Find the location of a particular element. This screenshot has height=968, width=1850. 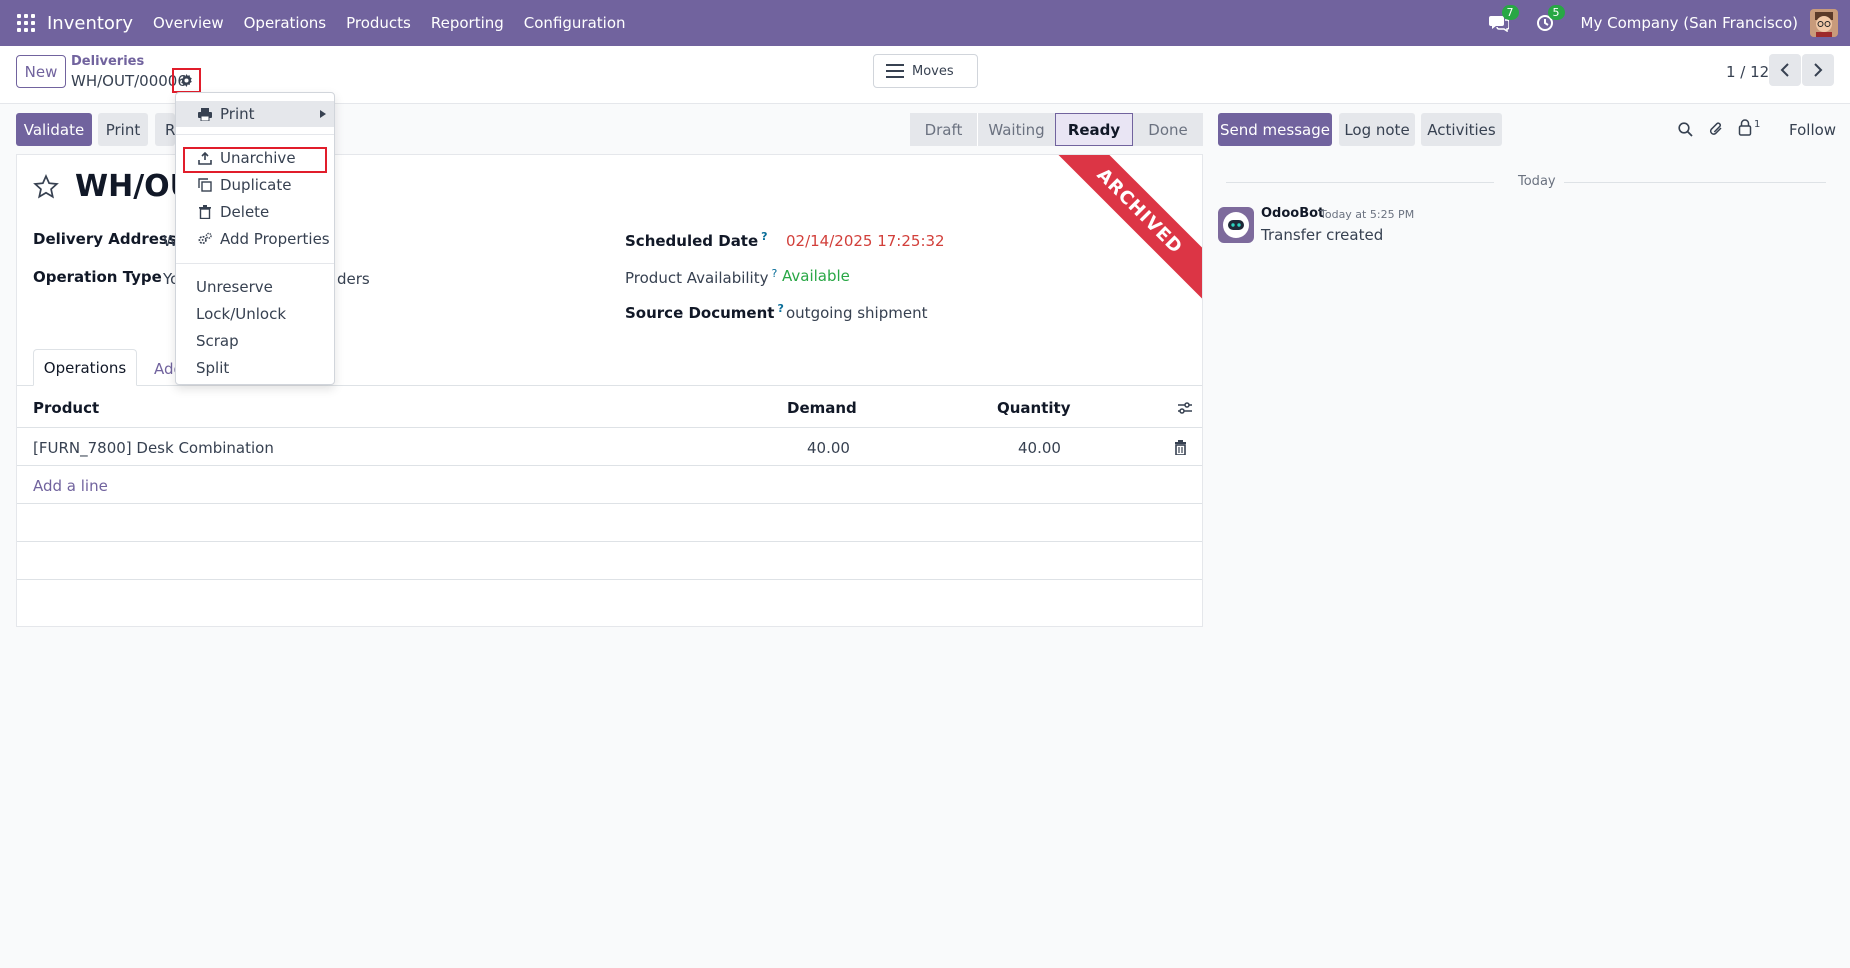

scheduled-date-field: 02/14/2025 17:25:32 is located at coordinates (865, 241).